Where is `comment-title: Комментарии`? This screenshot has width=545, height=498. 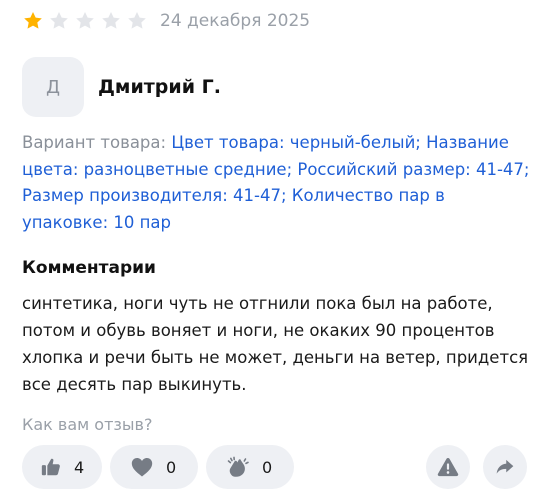 comment-title: Комментарии is located at coordinates (89, 268).